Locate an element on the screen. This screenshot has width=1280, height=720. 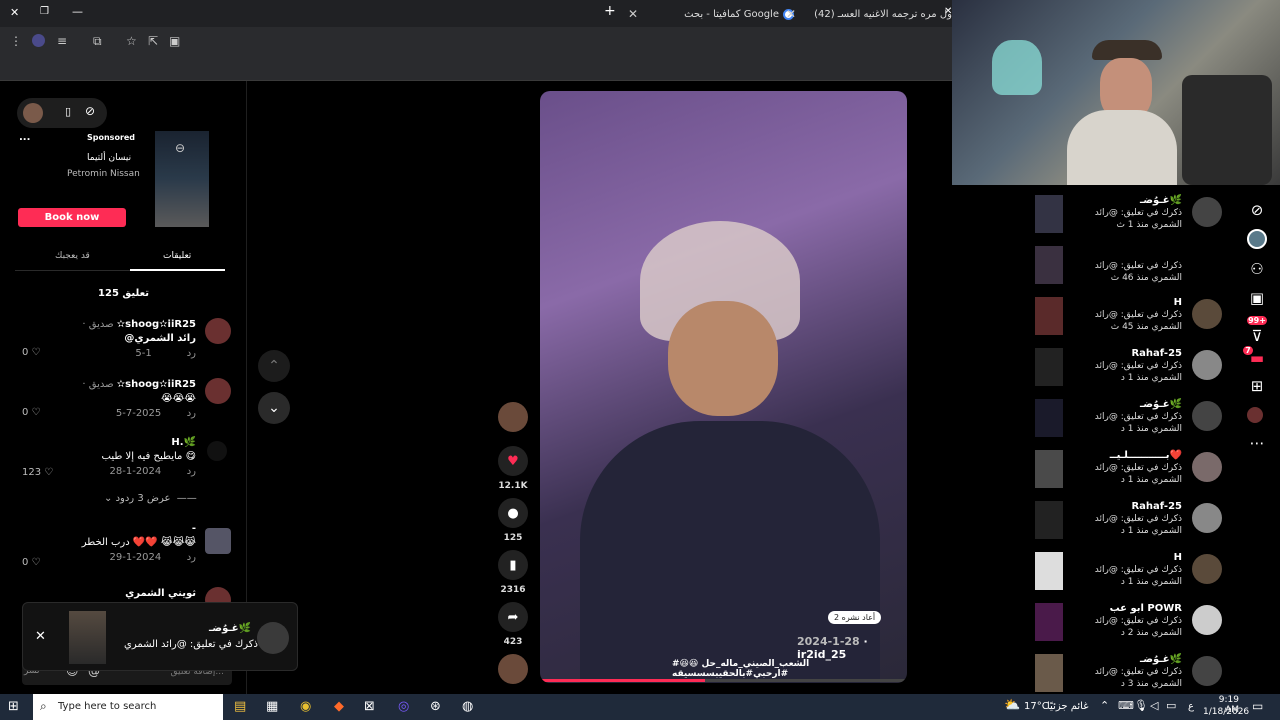
keyboard-icon: ⌨ is located at coordinates (1126, 705).